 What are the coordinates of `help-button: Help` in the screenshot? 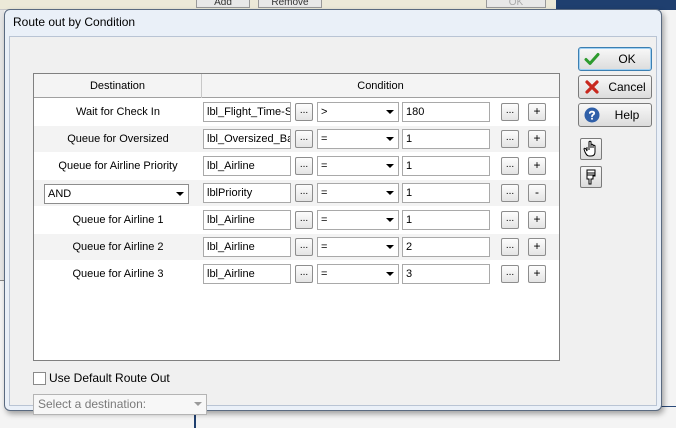 It's located at (615, 115).